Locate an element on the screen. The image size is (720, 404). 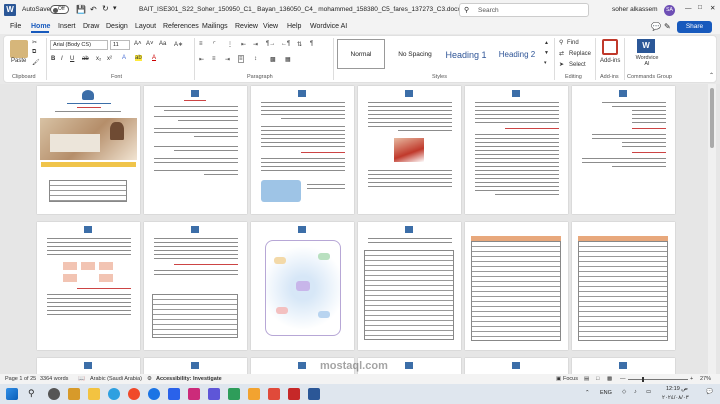
powerpoint-icon is located at coordinates (274, 394).